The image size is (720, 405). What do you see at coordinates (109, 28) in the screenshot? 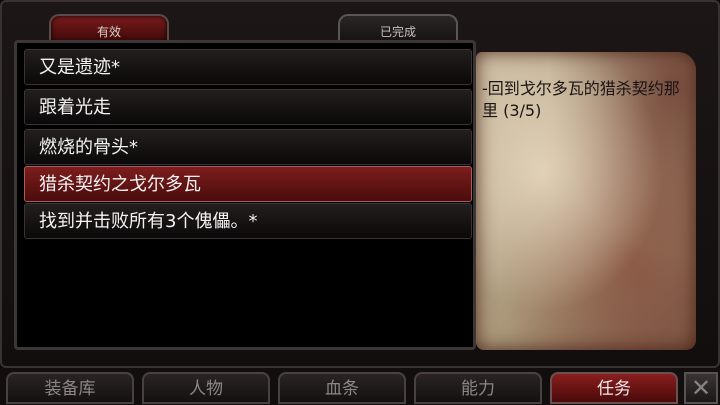
I see `tab-active: 有效` at bounding box center [109, 28].